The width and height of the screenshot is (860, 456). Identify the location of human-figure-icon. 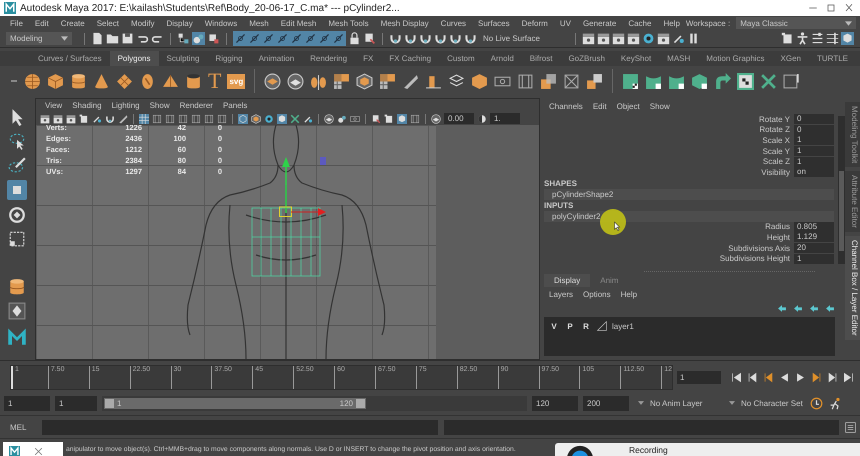
(802, 38).